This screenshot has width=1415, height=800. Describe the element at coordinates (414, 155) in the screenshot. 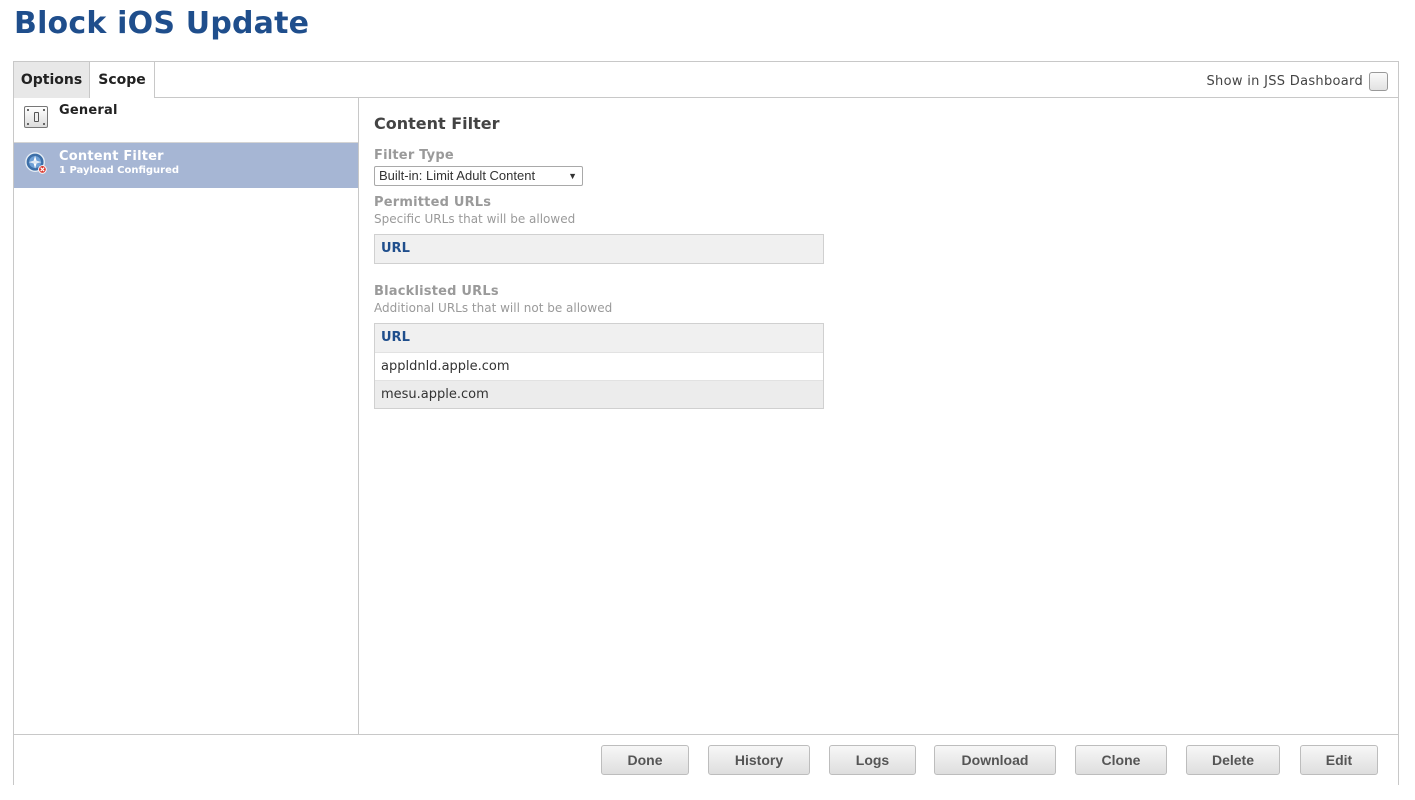

I see `filter-type-label: Filter Type` at that location.